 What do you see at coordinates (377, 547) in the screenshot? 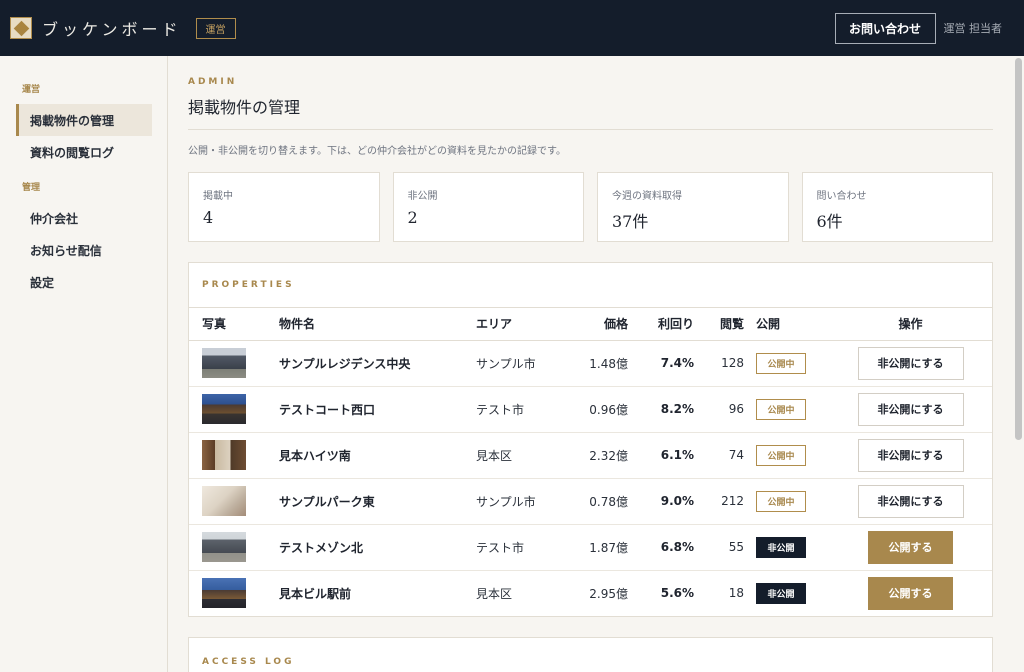
I see `property-name: テストメゾン北` at bounding box center [377, 547].